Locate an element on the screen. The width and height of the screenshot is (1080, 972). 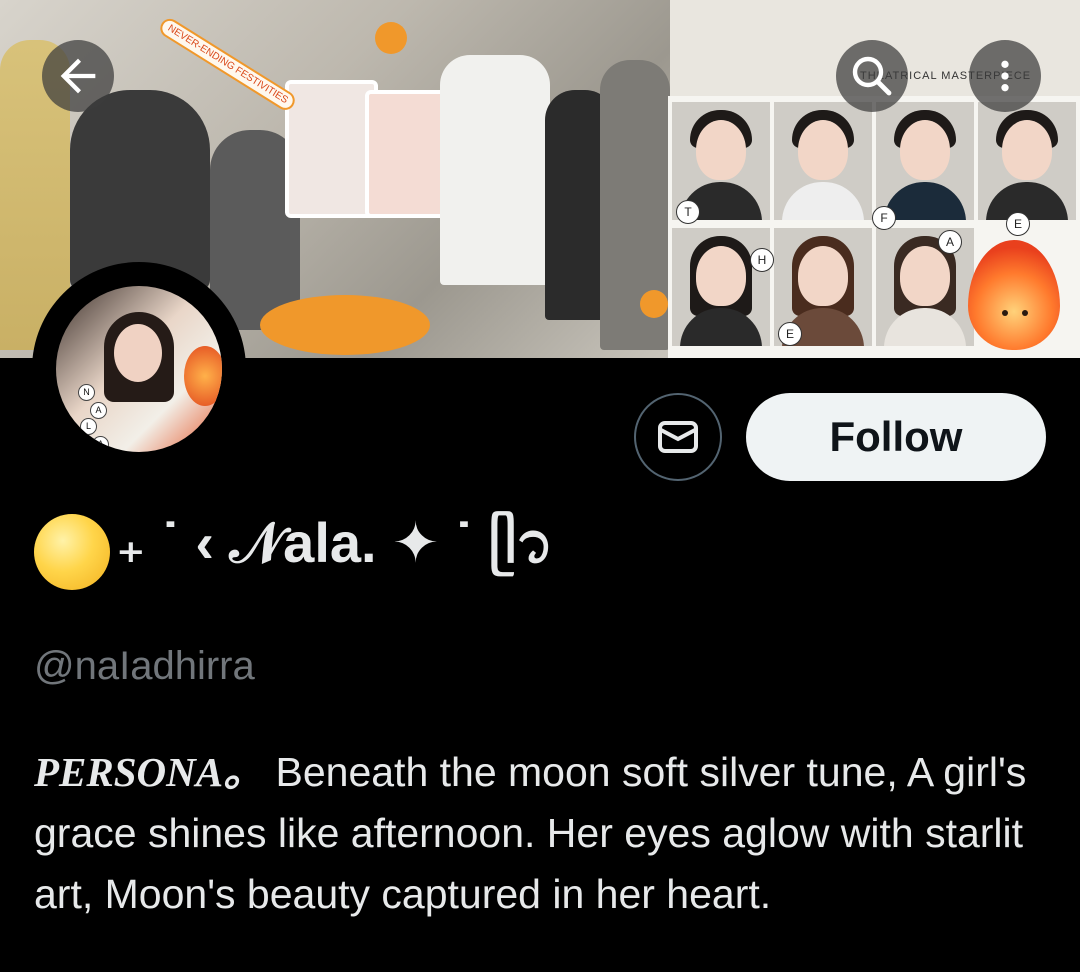
back-button is located at coordinates (78, 76).